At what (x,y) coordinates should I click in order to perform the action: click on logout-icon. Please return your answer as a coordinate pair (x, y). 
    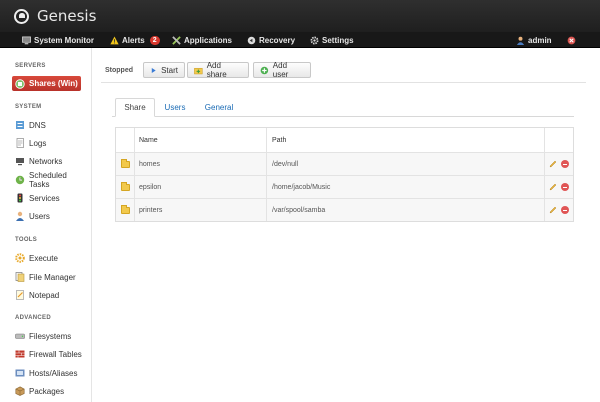
    Looking at the image, I should click on (571, 40).